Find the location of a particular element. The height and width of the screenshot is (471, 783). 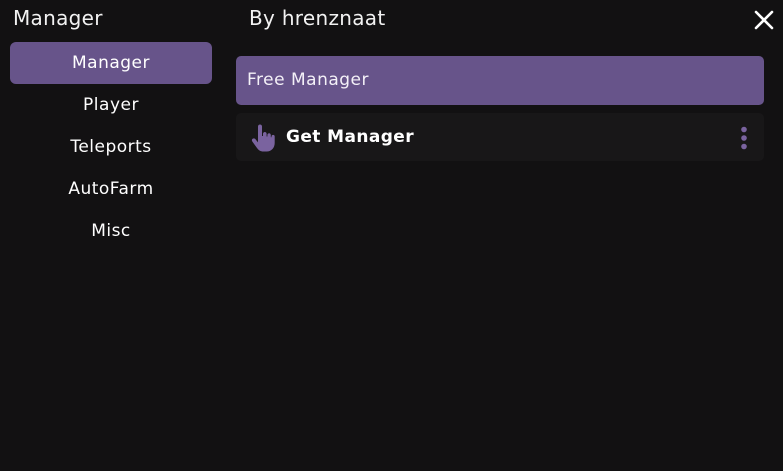

sidebar-item-teleports: Teleports is located at coordinates (111, 147).